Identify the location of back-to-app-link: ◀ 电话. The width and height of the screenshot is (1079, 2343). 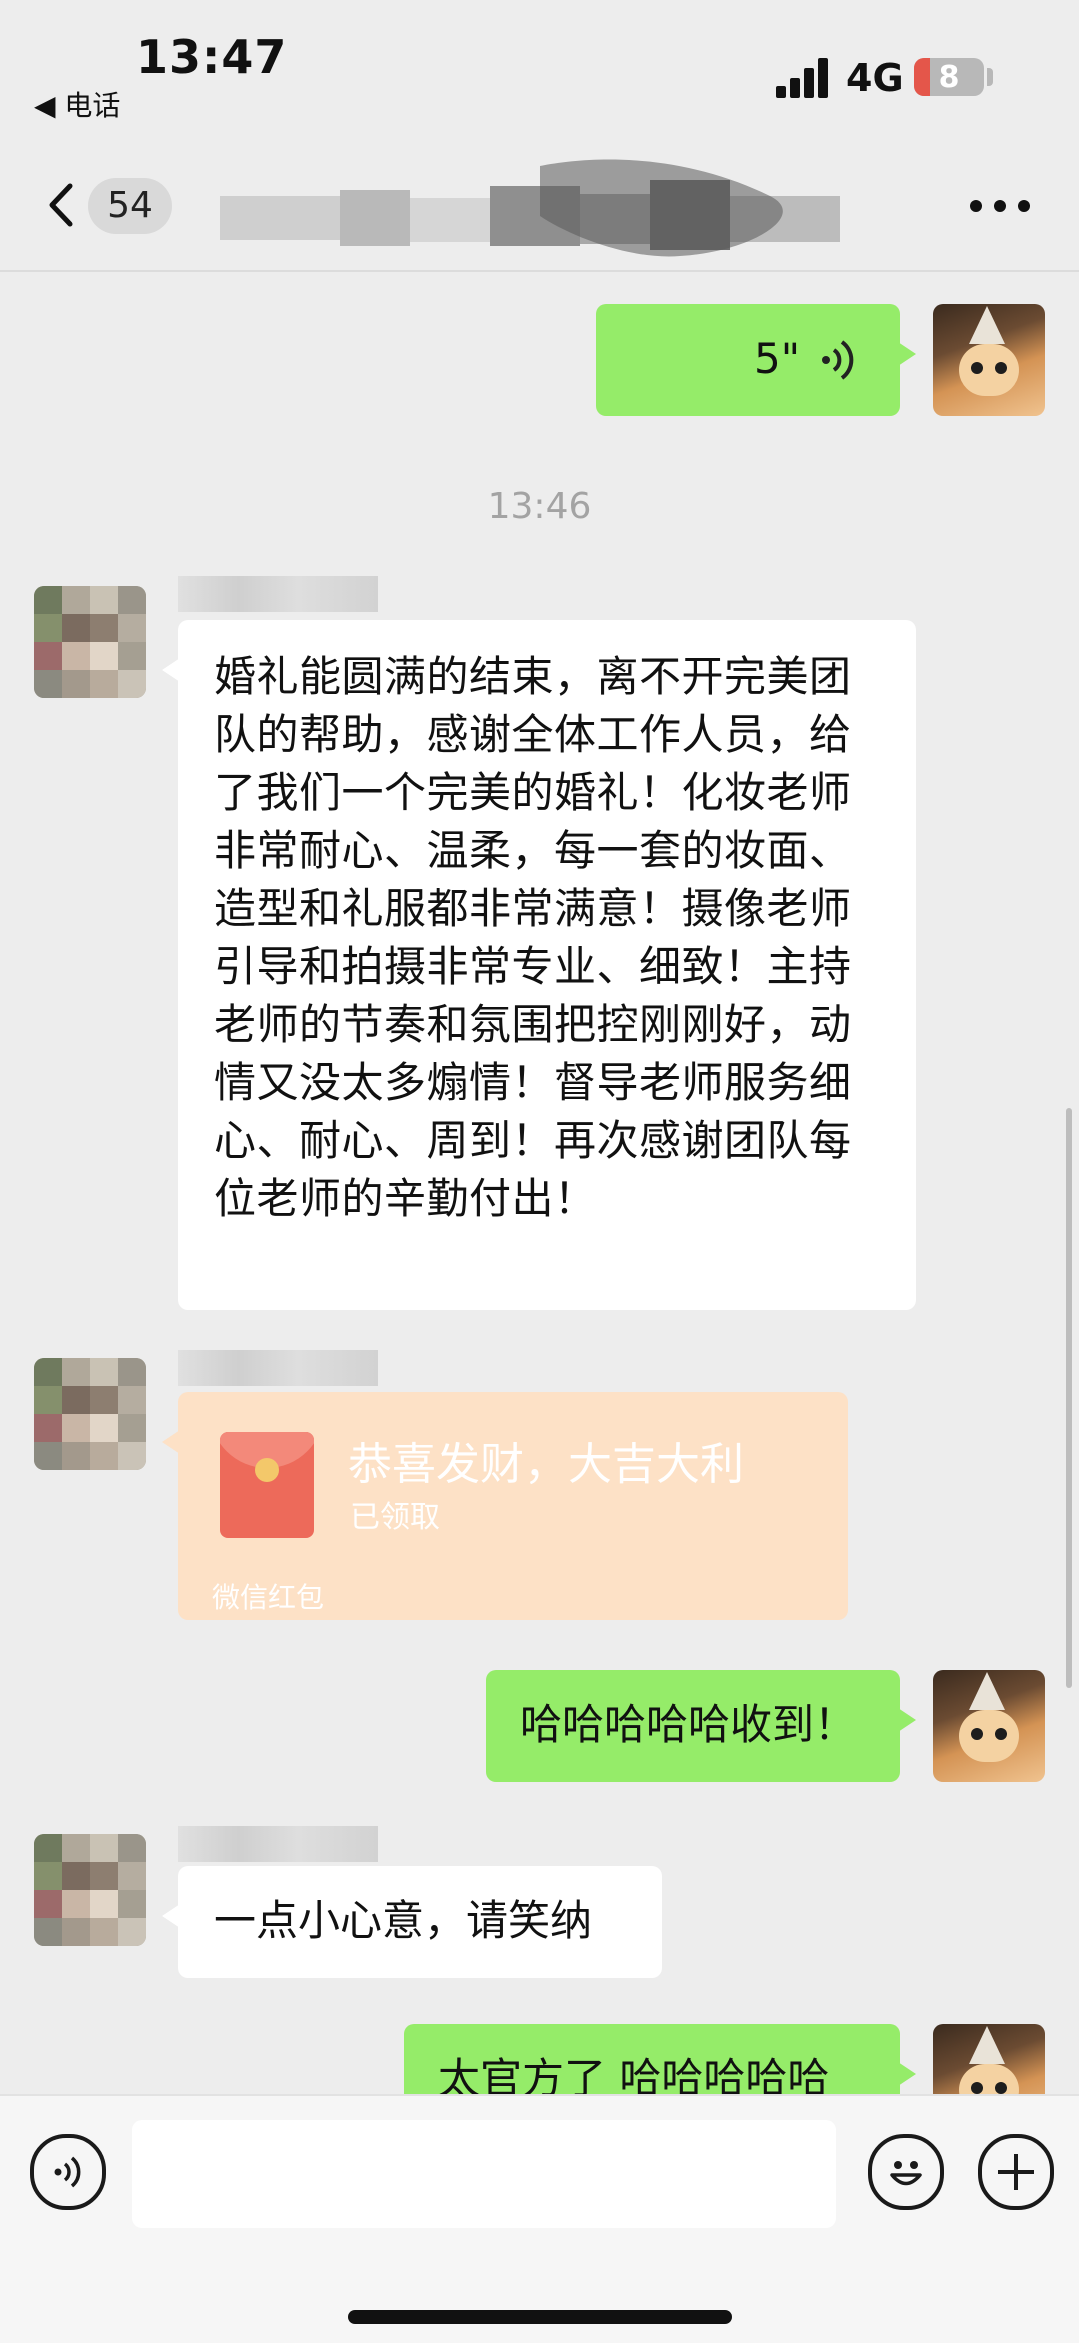
(77, 104).